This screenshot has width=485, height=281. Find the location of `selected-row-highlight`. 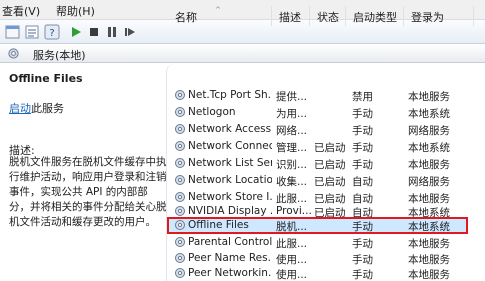

selected-row-highlight is located at coordinates (317, 225).